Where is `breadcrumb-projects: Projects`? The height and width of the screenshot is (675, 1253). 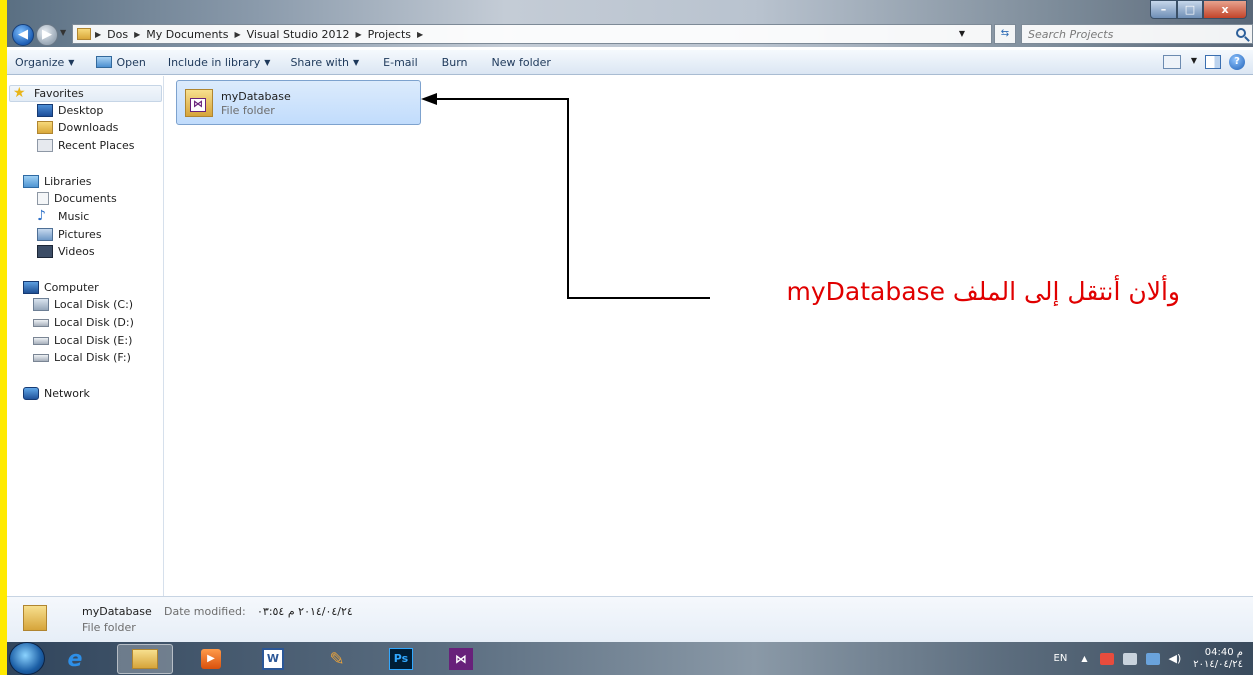 breadcrumb-projects: Projects is located at coordinates (389, 34).